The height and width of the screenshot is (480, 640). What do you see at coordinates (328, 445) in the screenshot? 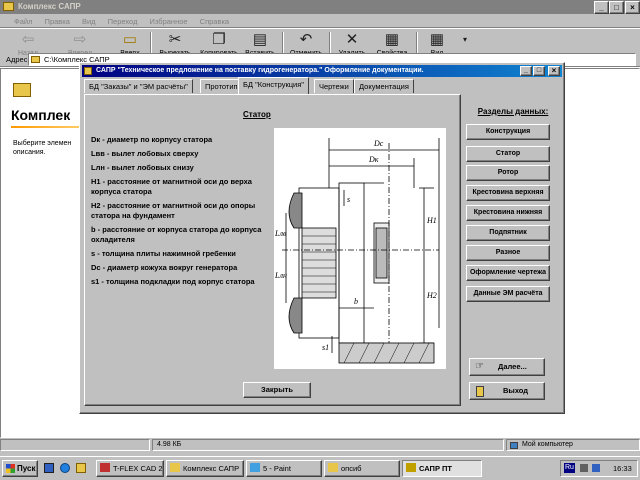
I see `status-panel-size: 4.98 КБ` at bounding box center [328, 445].